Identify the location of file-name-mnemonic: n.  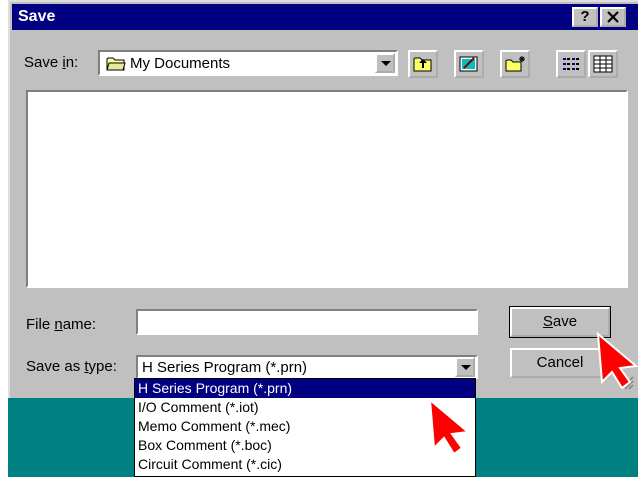
(58, 324).